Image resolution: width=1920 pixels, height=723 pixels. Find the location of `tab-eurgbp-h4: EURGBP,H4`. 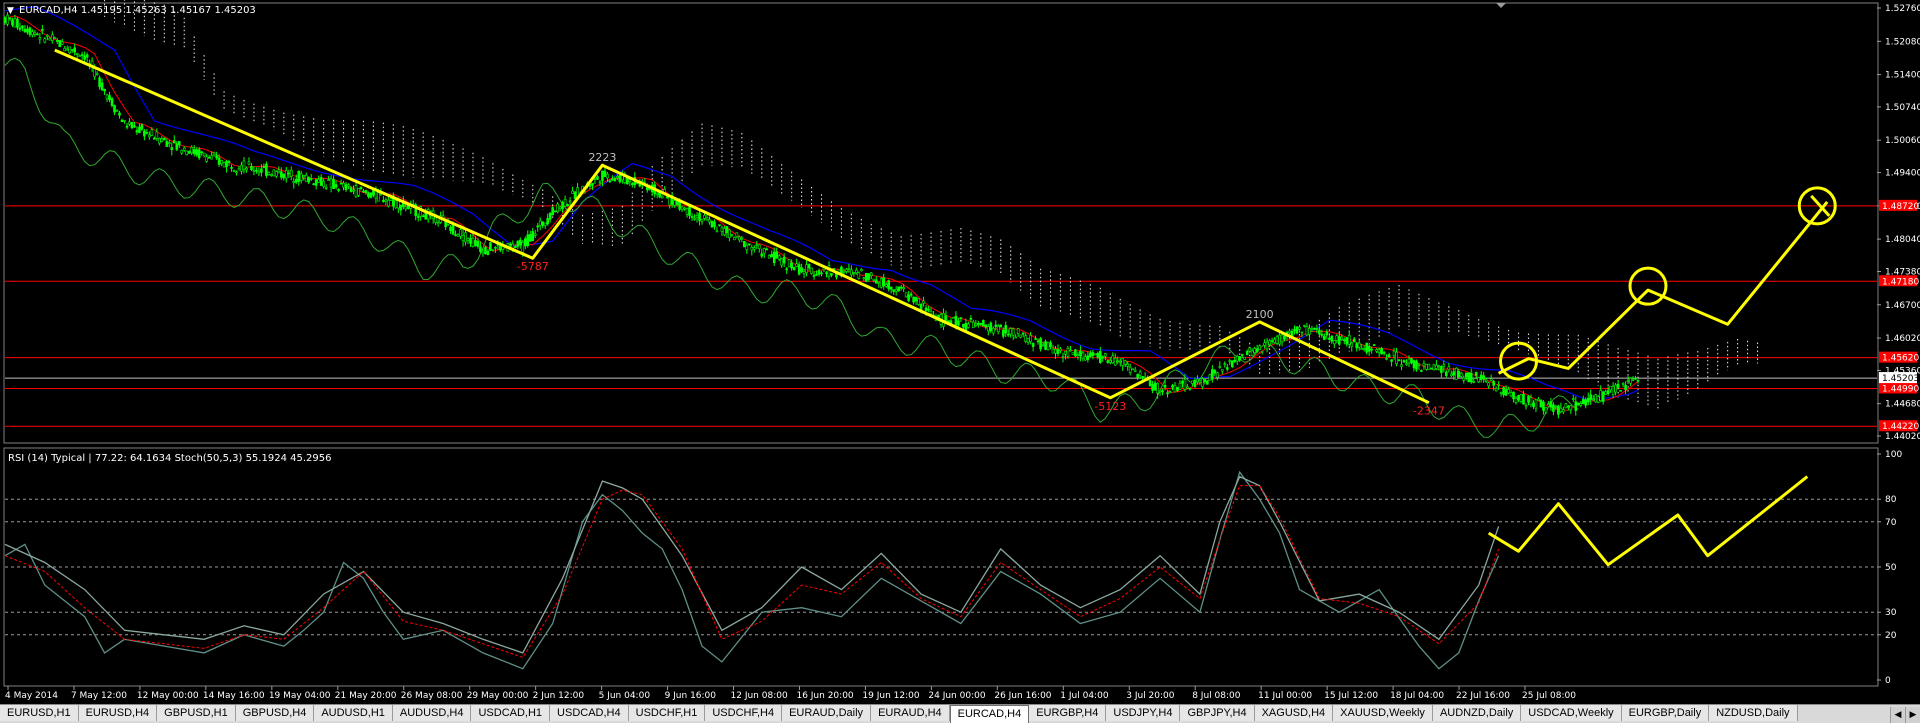

tab-eurgbp-h4: EURGBP,H4 is located at coordinates (1068, 713).